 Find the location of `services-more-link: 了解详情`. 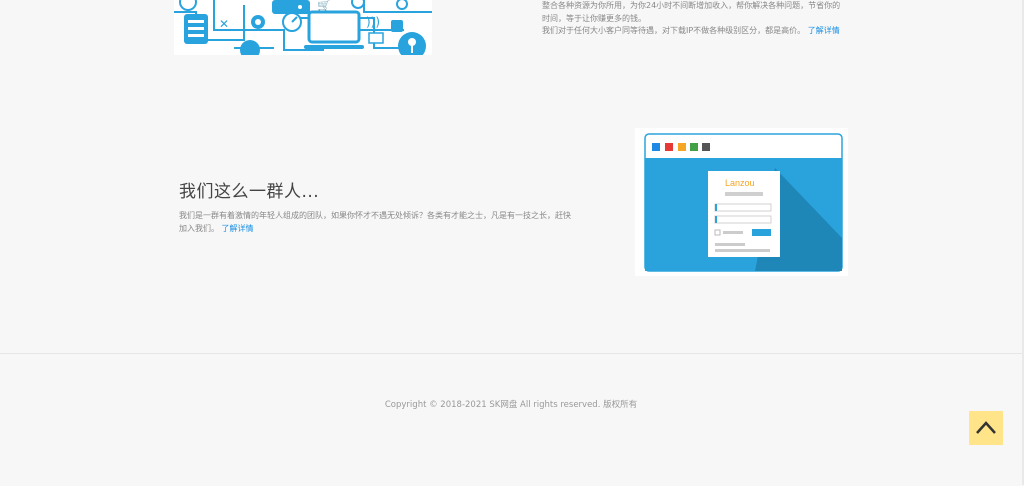

services-more-link: 了解详情 is located at coordinates (824, 30).